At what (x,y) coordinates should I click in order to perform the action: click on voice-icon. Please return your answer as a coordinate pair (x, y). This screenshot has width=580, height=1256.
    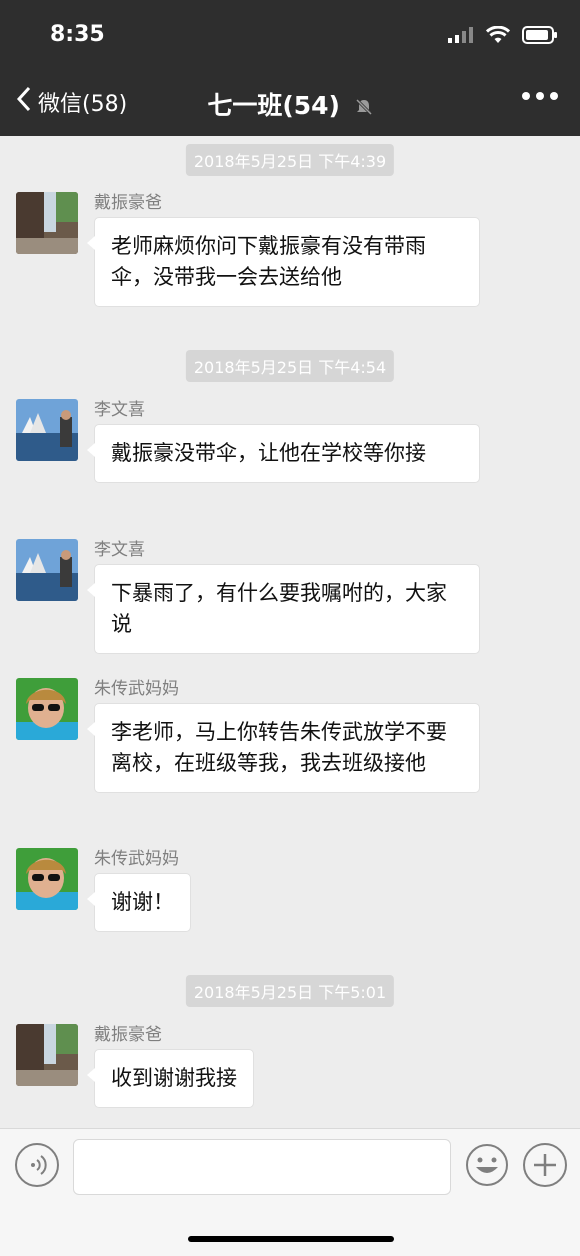
    Looking at the image, I should click on (37, 1165).